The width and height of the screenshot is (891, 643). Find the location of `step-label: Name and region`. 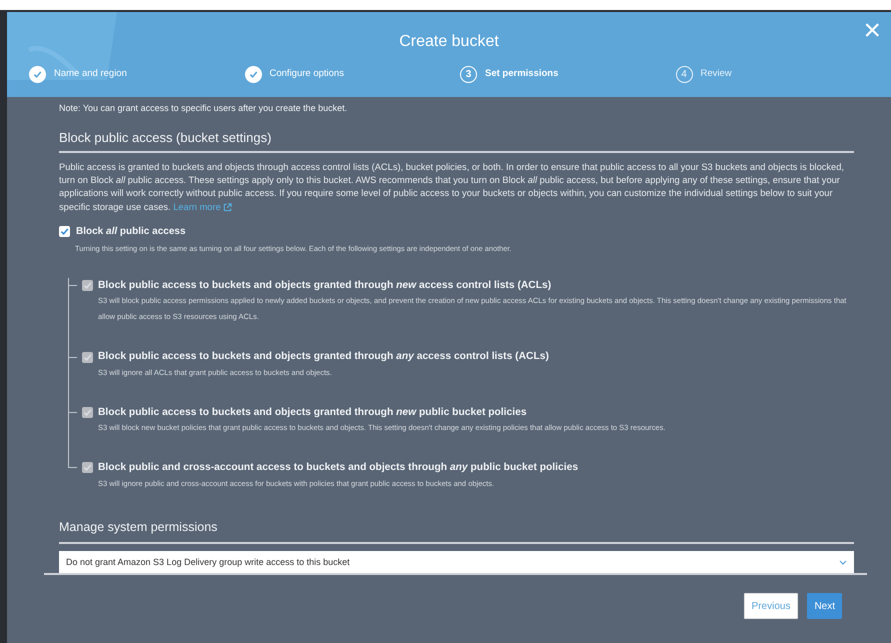

step-label: Name and region is located at coordinates (90, 74).